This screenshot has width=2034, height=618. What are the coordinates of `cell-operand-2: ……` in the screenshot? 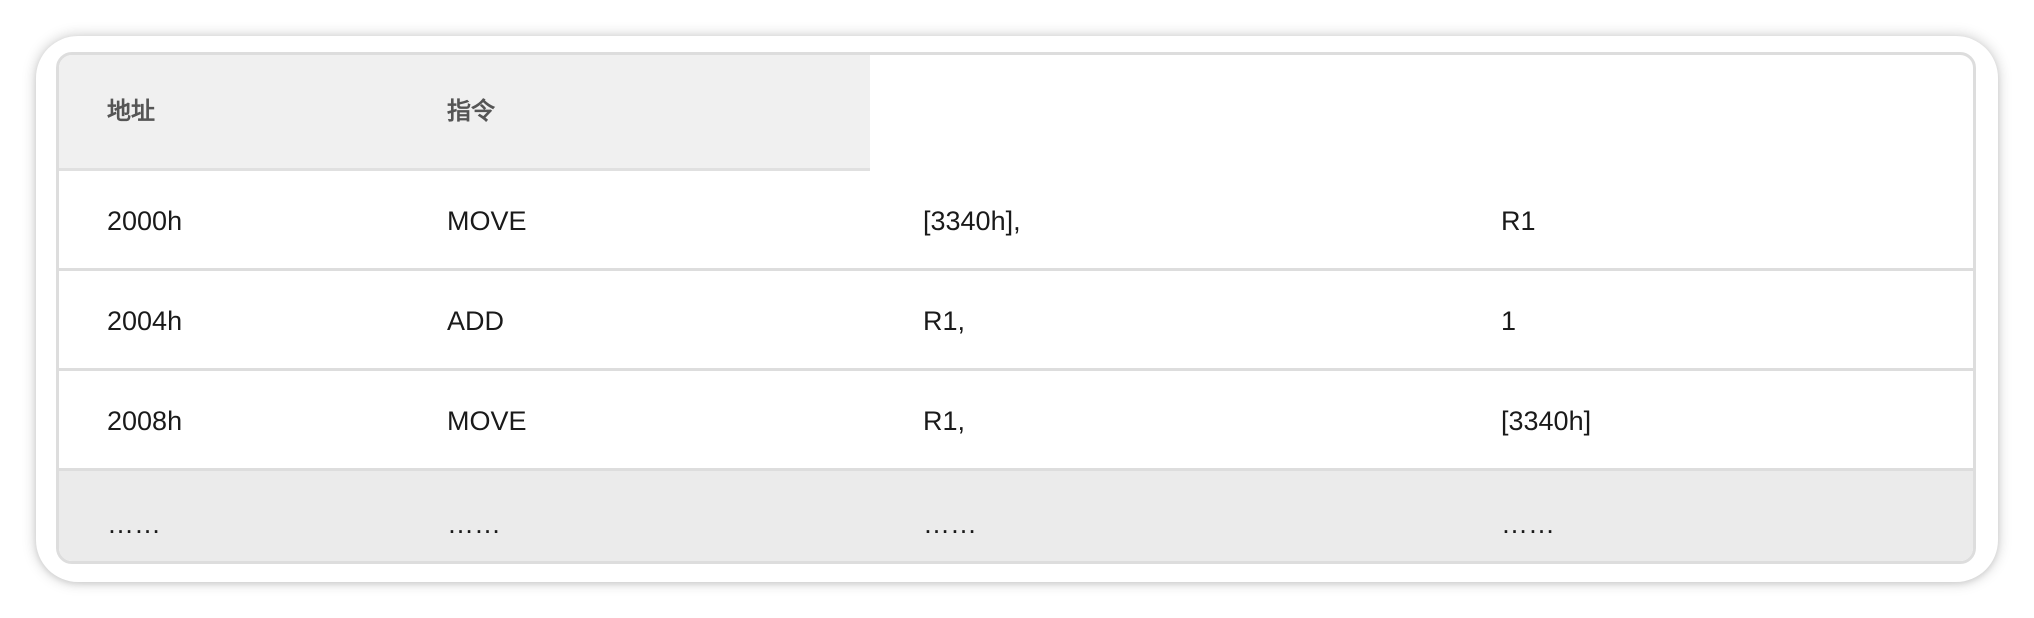 It's located at (1528, 524).